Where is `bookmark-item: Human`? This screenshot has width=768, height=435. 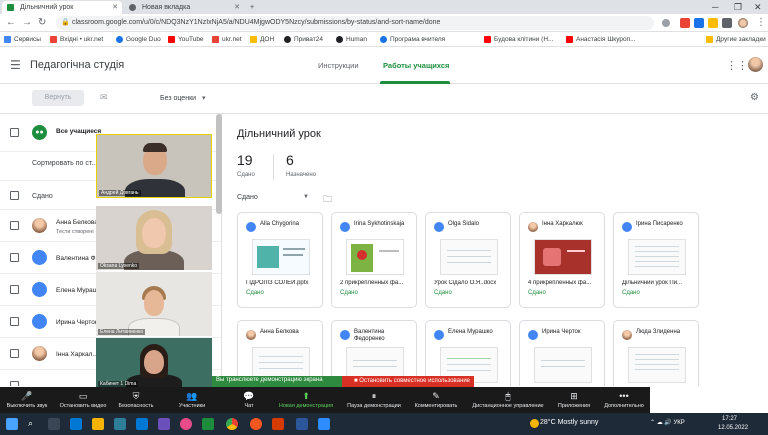
bookmark-item: Human is located at coordinates (351, 39).